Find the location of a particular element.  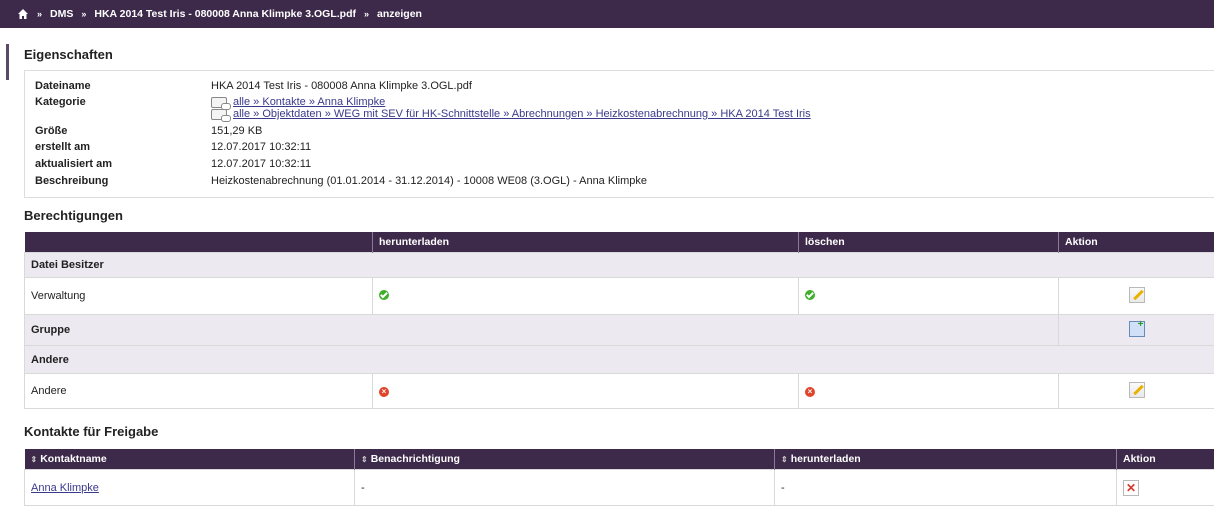

add-group-icon is located at coordinates (1136, 328).